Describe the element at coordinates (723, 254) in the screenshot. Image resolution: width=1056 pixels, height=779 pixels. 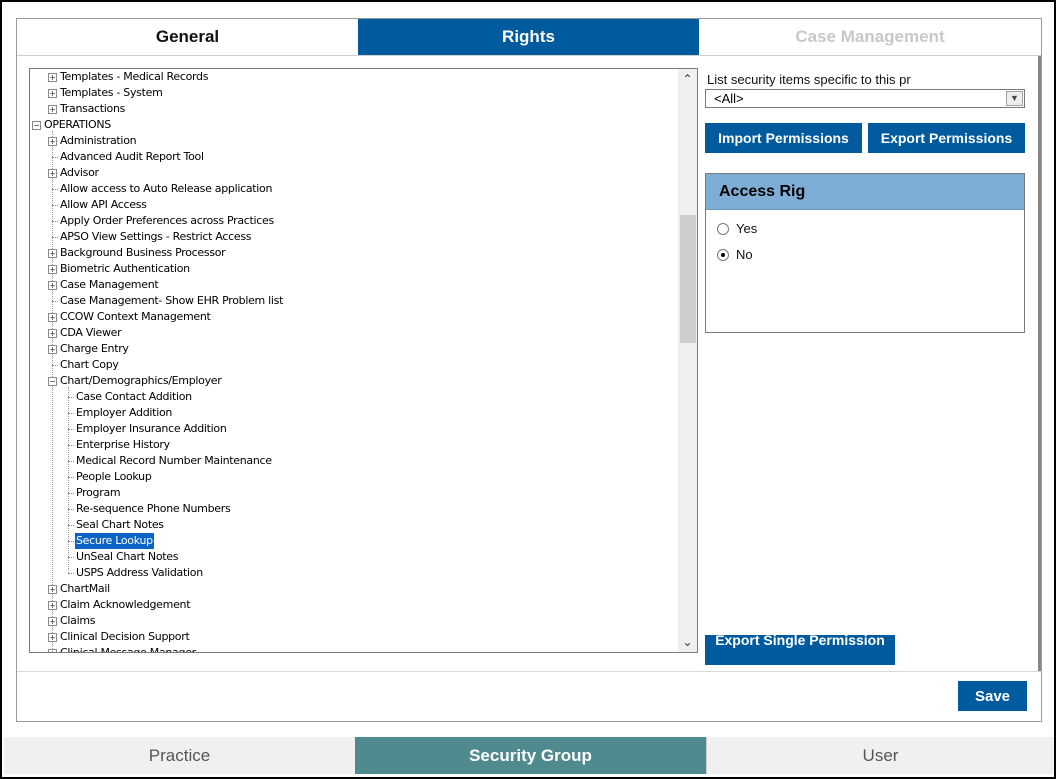
I see `radio-no` at that location.